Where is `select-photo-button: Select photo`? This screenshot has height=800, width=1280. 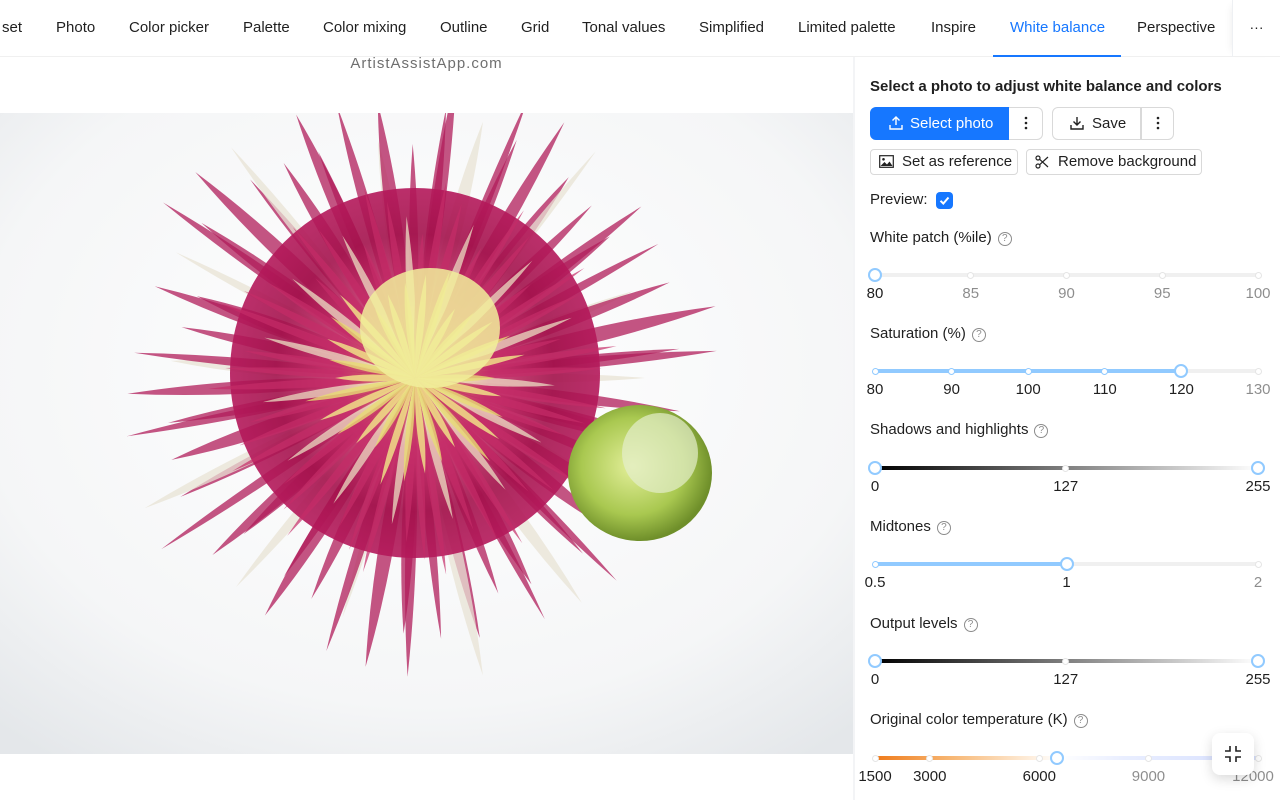 select-photo-button: Select photo is located at coordinates (939, 123).